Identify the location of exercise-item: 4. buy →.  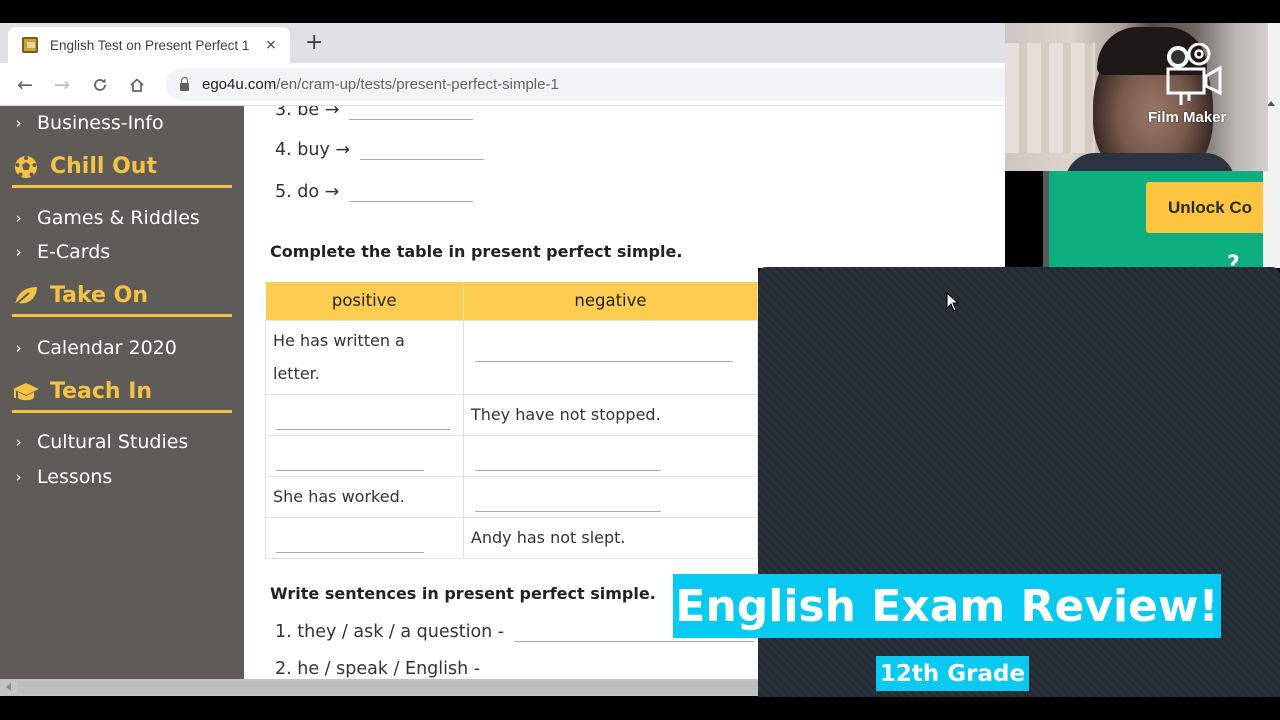
(380, 150).